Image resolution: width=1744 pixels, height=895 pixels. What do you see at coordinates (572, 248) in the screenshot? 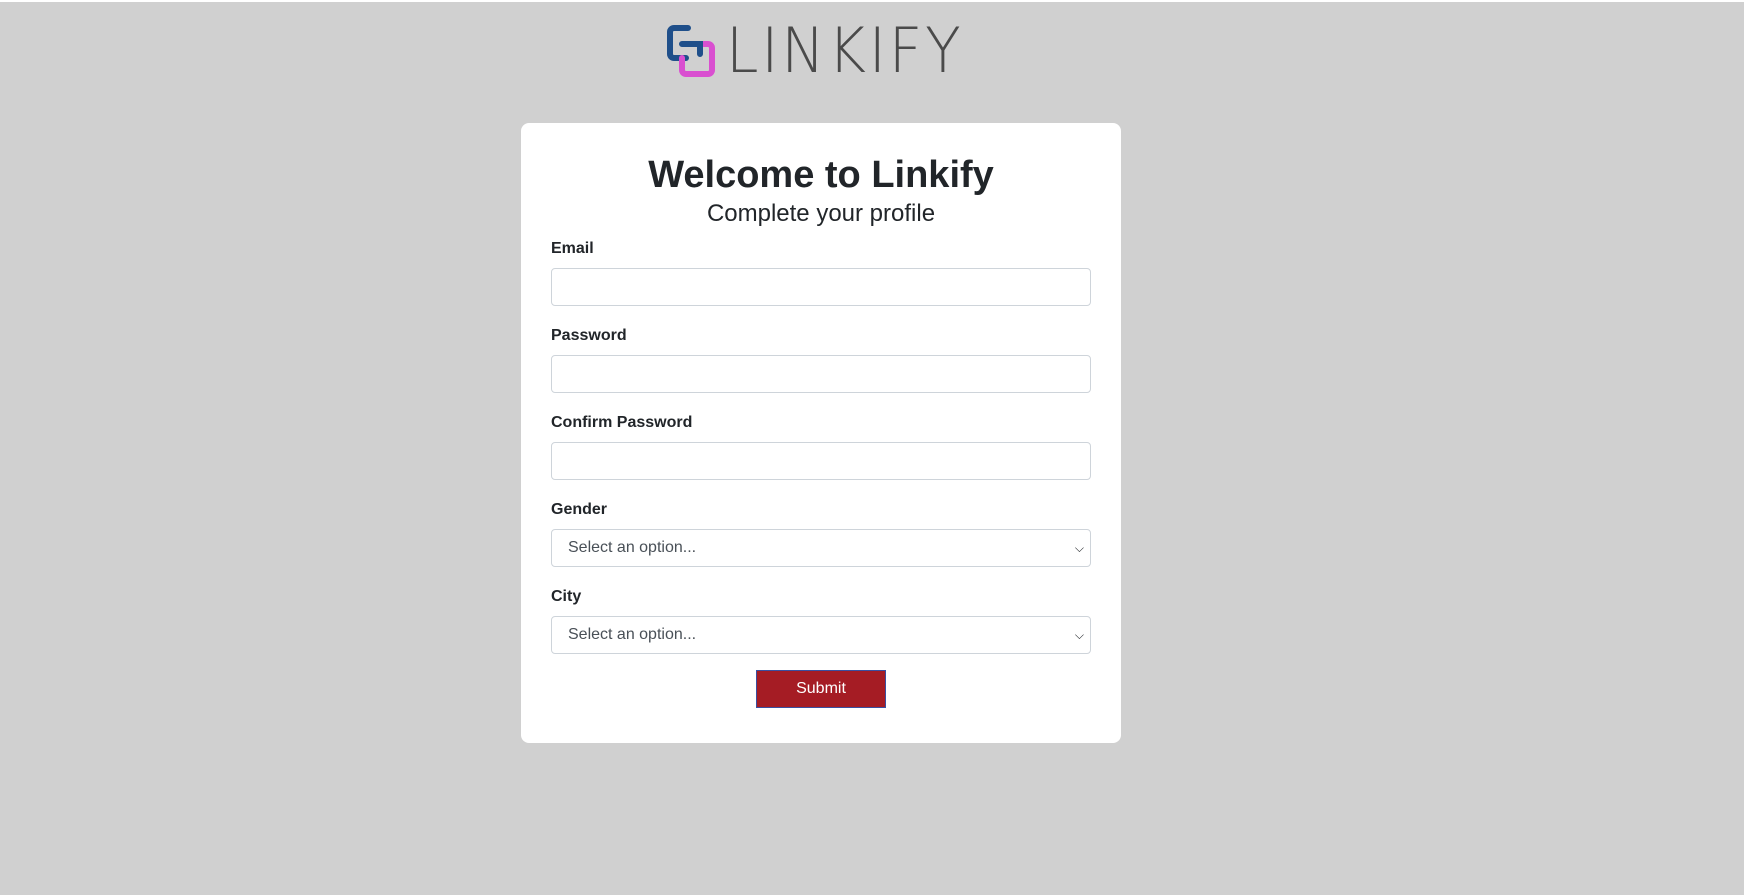
I see `email-label: Email` at bounding box center [572, 248].